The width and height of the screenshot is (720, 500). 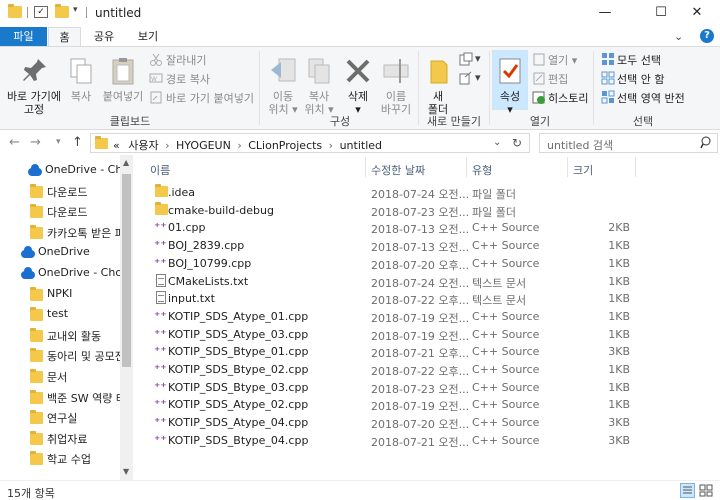 What do you see at coordinates (77, 142) in the screenshot?
I see `up-arrow-icon: ↑` at bounding box center [77, 142].